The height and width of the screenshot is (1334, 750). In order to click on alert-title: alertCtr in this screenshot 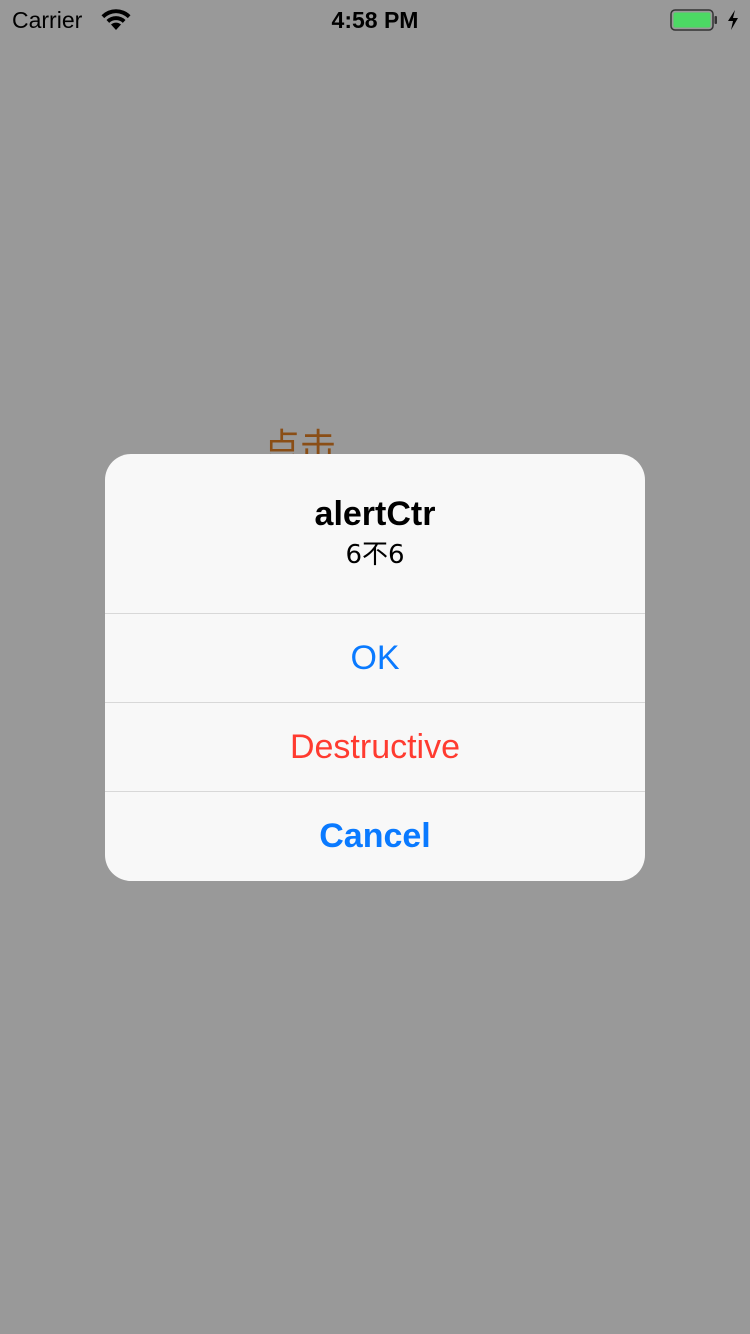, I will do `click(375, 514)`.